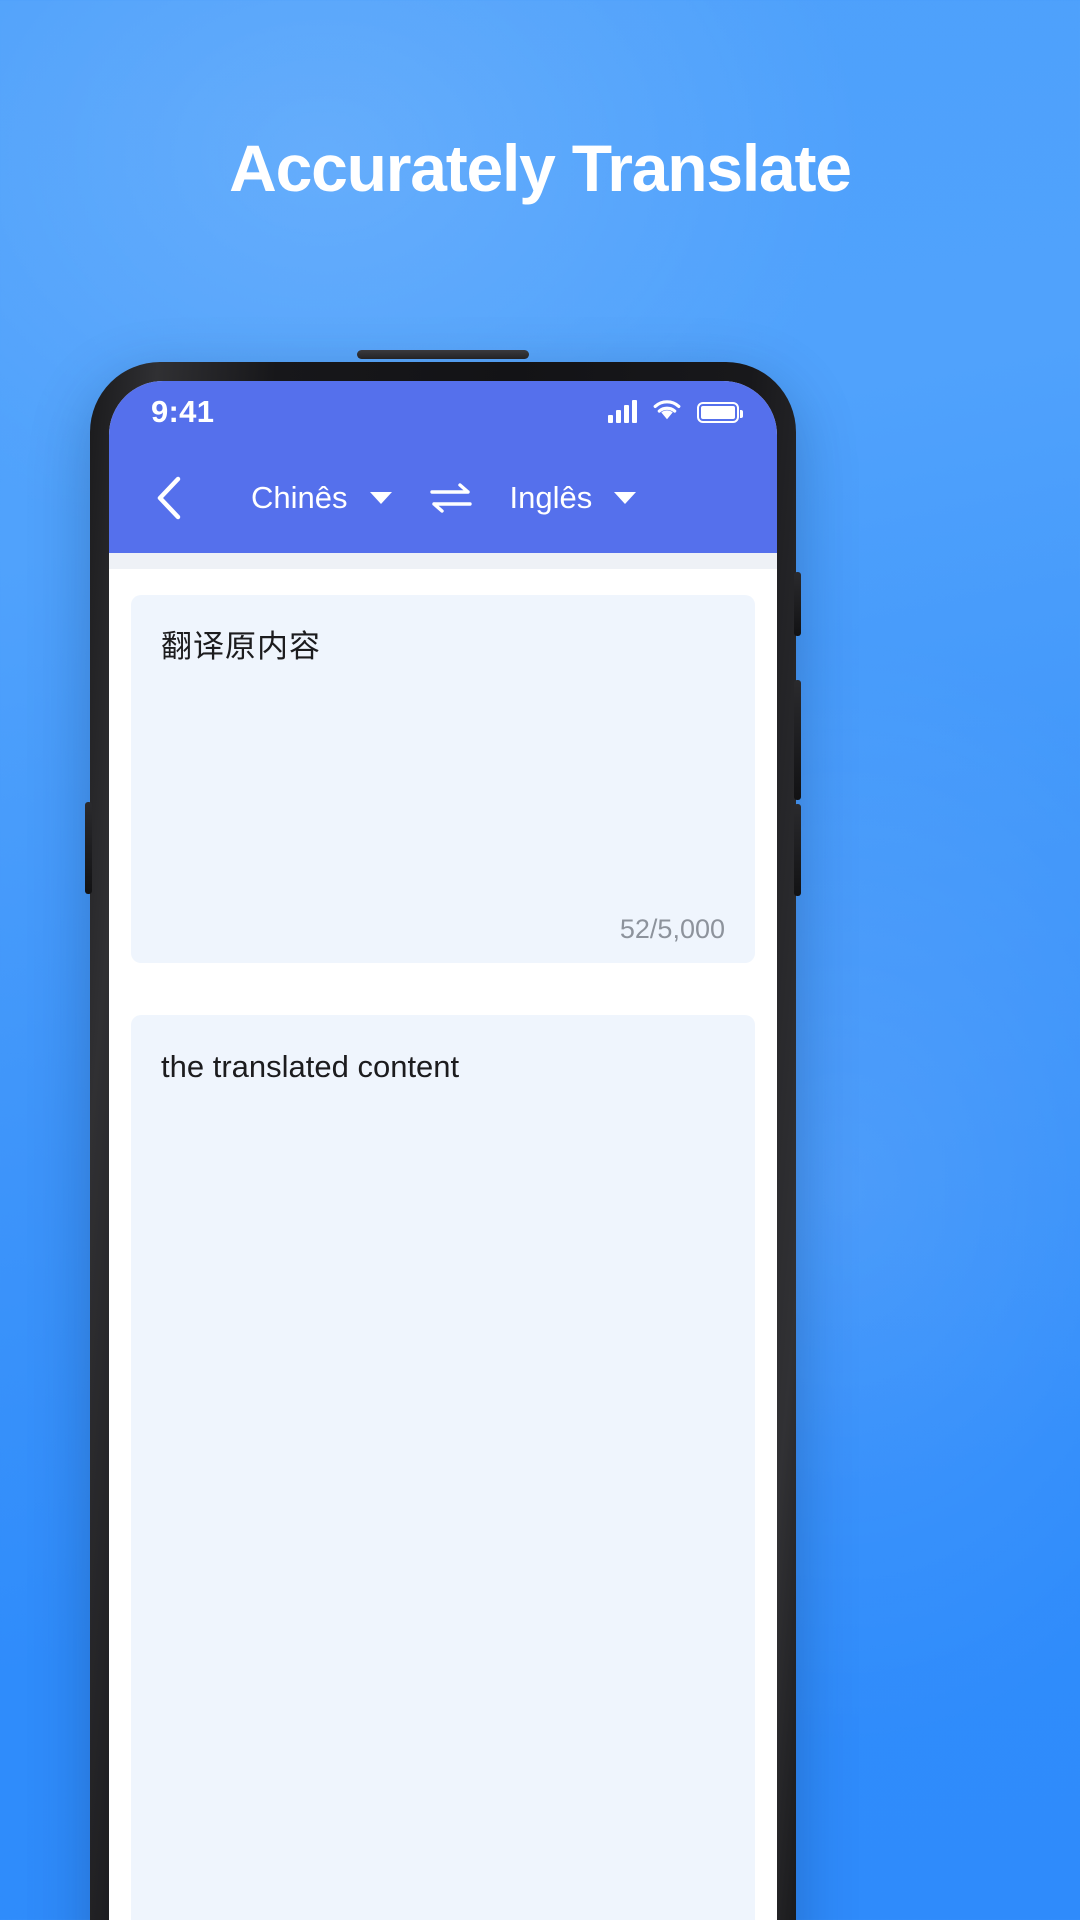 The width and height of the screenshot is (1080, 1920). What do you see at coordinates (183, 411) in the screenshot?
I see `status-time: 9:41` at bounding box center [183, 411].